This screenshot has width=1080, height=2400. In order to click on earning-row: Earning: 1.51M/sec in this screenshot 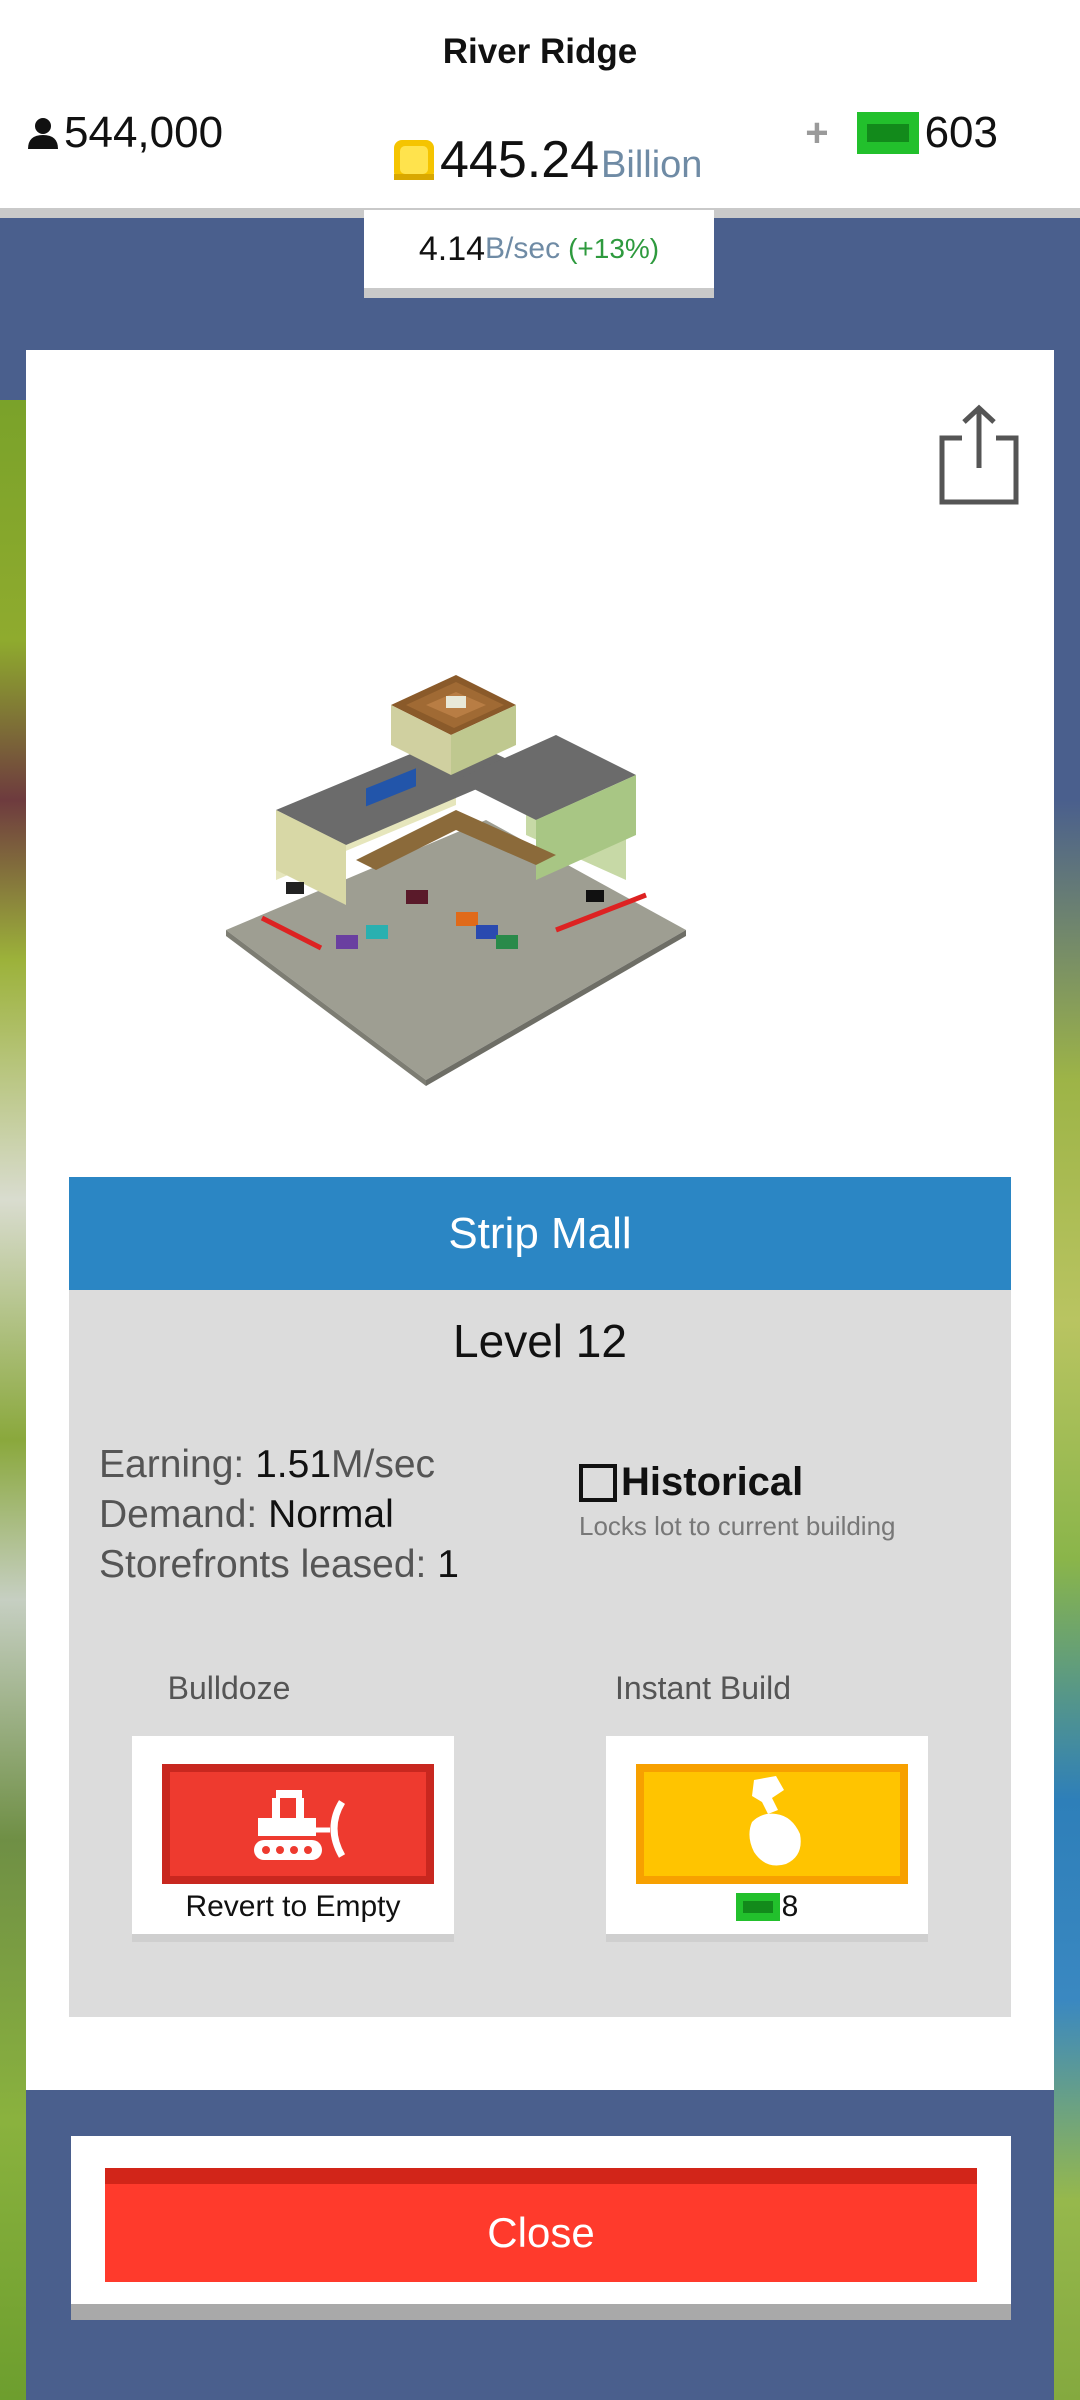, I will do `click(279, 1465)`.